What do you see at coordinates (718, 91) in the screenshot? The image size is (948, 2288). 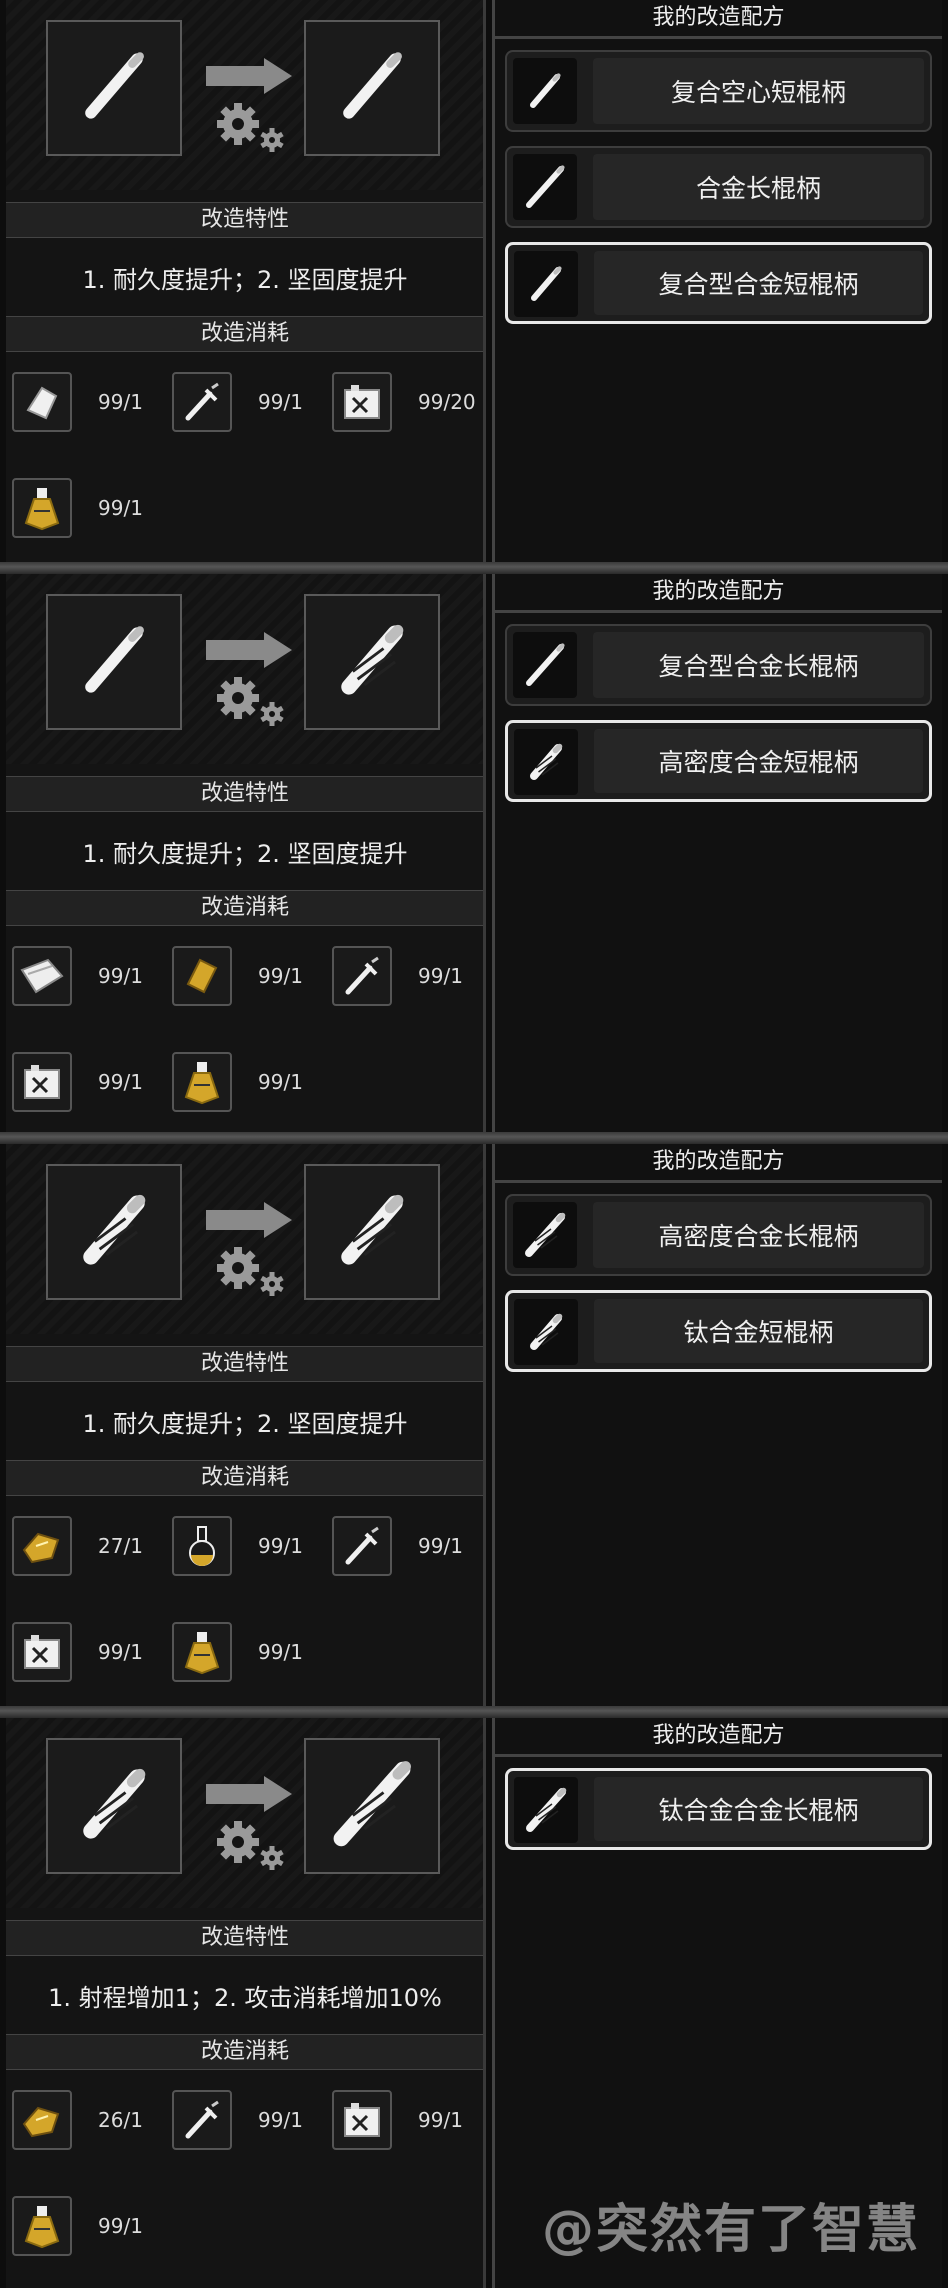 I see `recipe-item: 复合空心短棍柄` at bounding box center [718, 91].